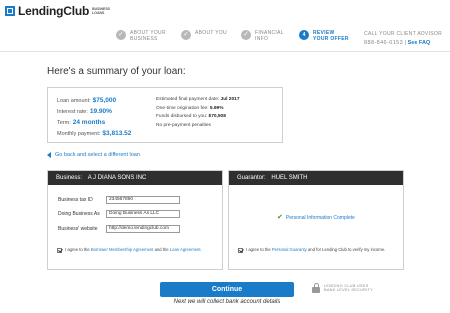 This screenshot has height=313, width=450. Describe the element at coordinates (122, 249) in the screenshot. I see `borrower-agreement-link: Borrower Membership Agreement` at that location.